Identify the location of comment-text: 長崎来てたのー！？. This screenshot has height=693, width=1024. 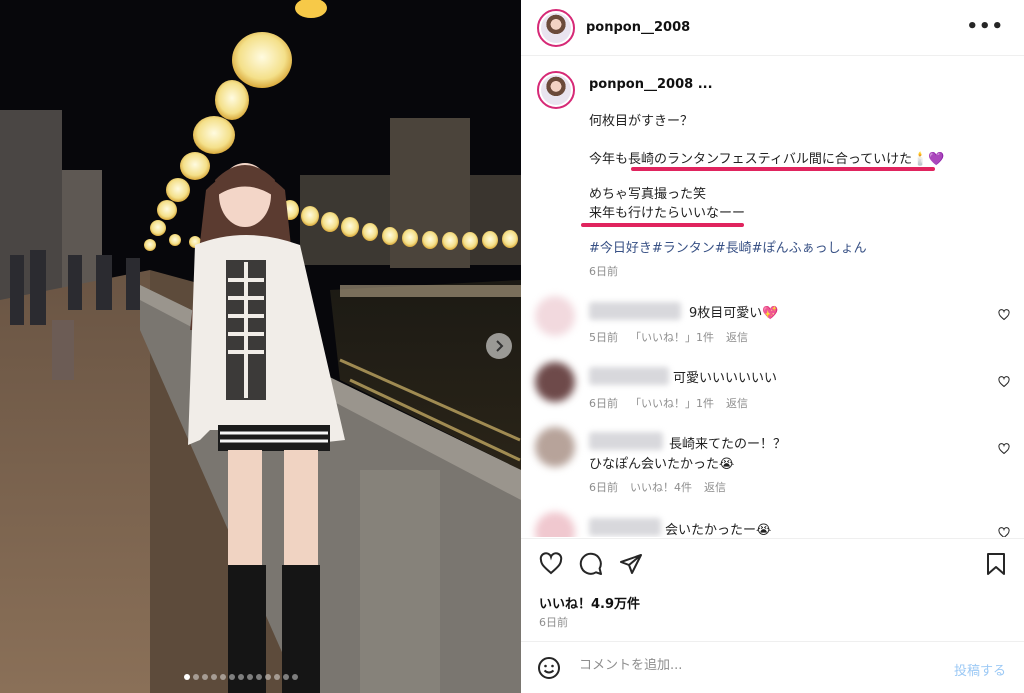
(728, 444).